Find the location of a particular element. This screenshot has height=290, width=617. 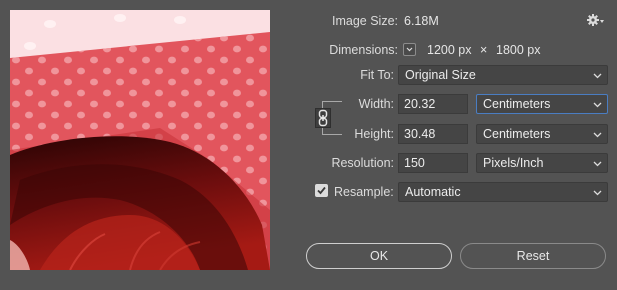

resolution-input: 150 is located at coordinates (433, 163).